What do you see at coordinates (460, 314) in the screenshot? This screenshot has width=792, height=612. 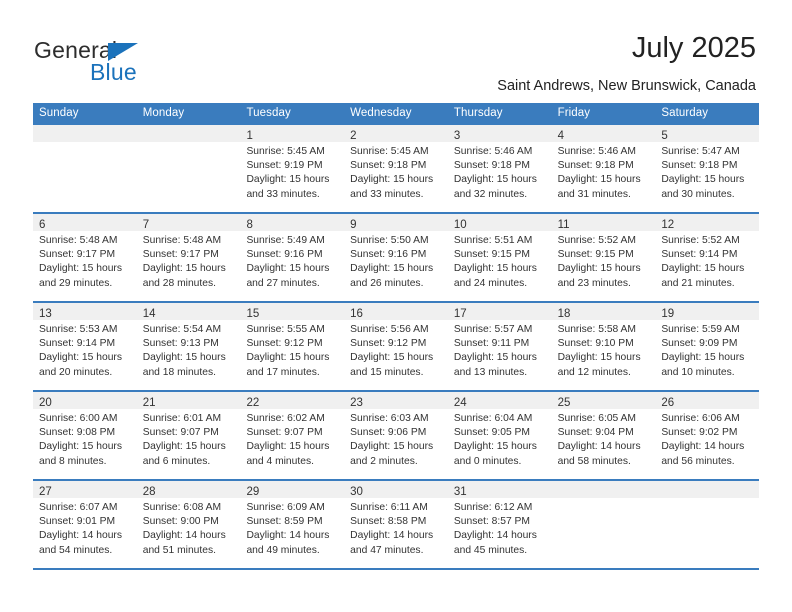 I see `day-number: 17` at bounding box center [460, 314].